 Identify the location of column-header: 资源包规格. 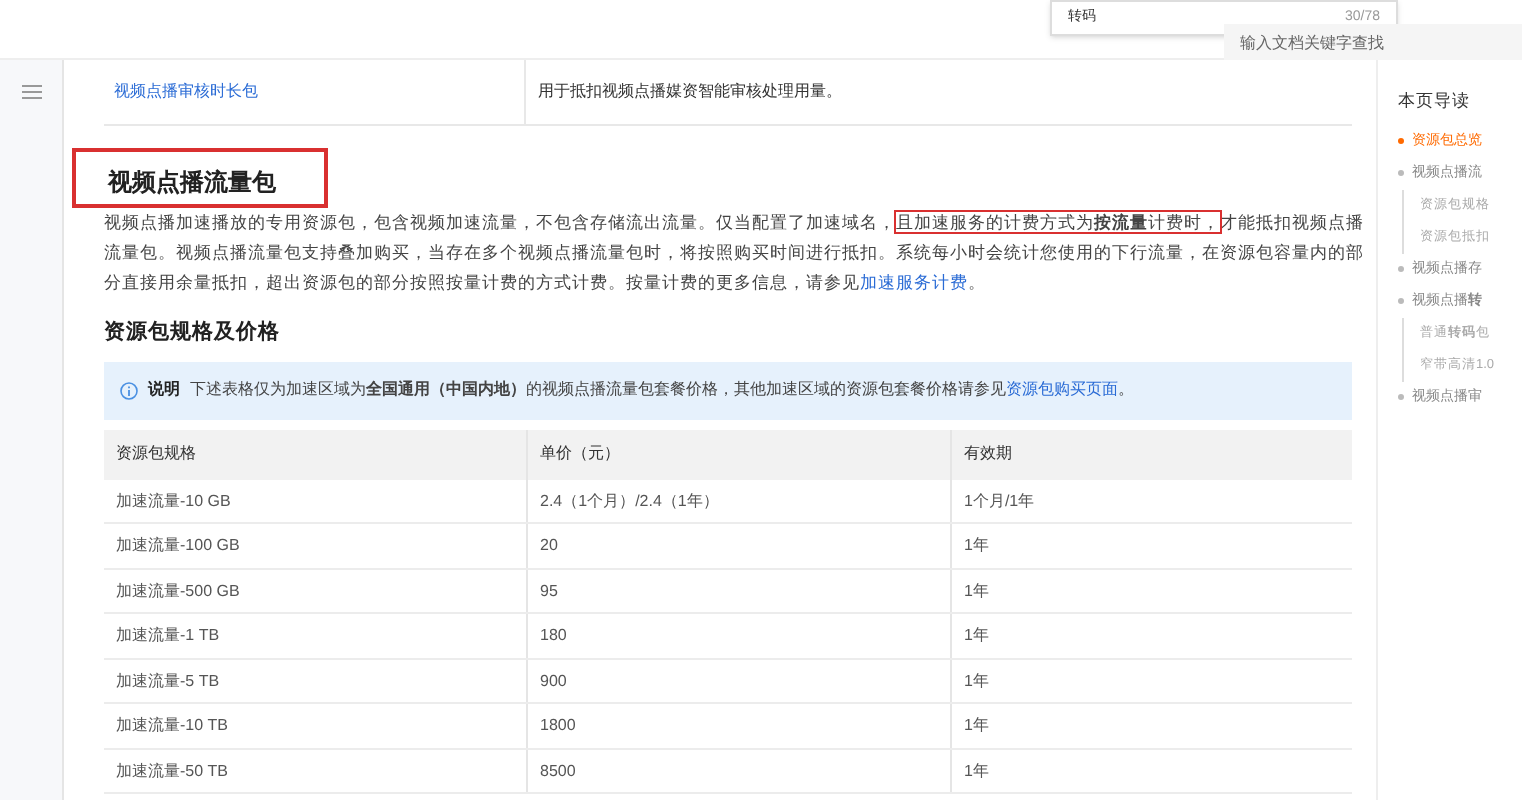
(316, 454).